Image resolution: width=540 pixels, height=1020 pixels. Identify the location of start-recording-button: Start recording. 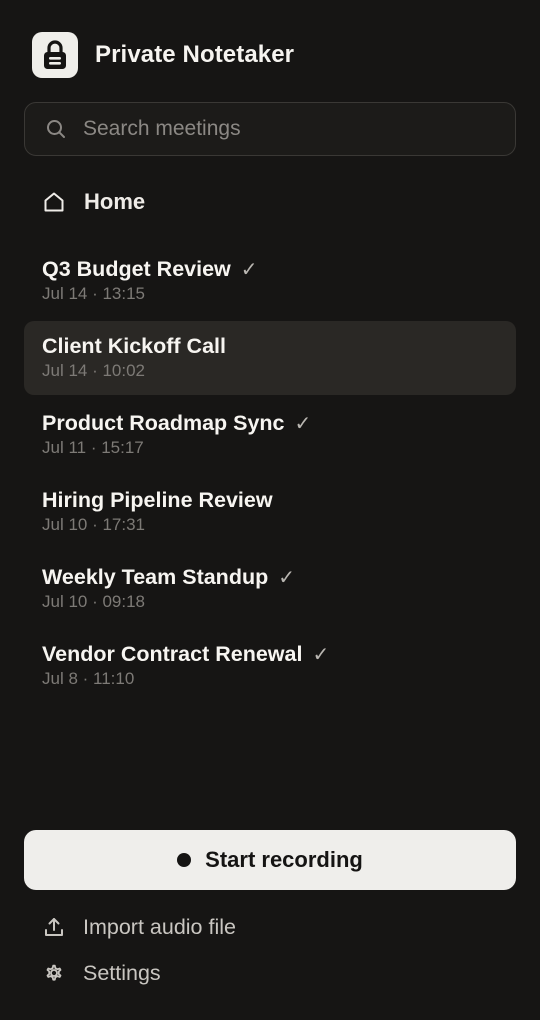
(270, 860).